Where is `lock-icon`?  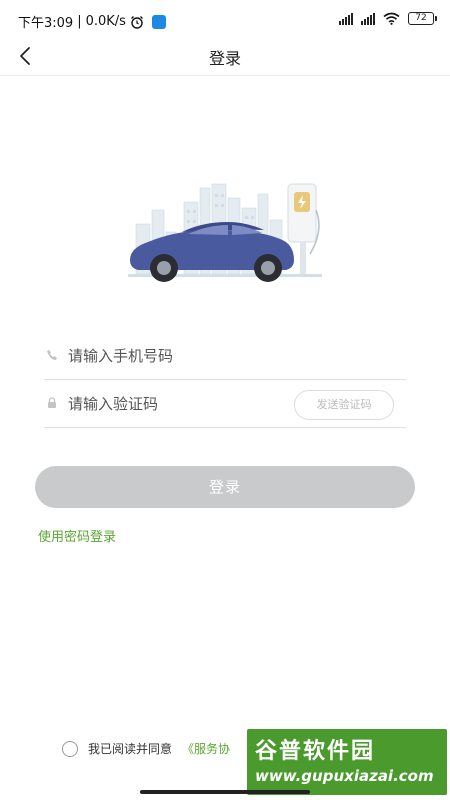
lock-icon is located at coordinates (52, 402).